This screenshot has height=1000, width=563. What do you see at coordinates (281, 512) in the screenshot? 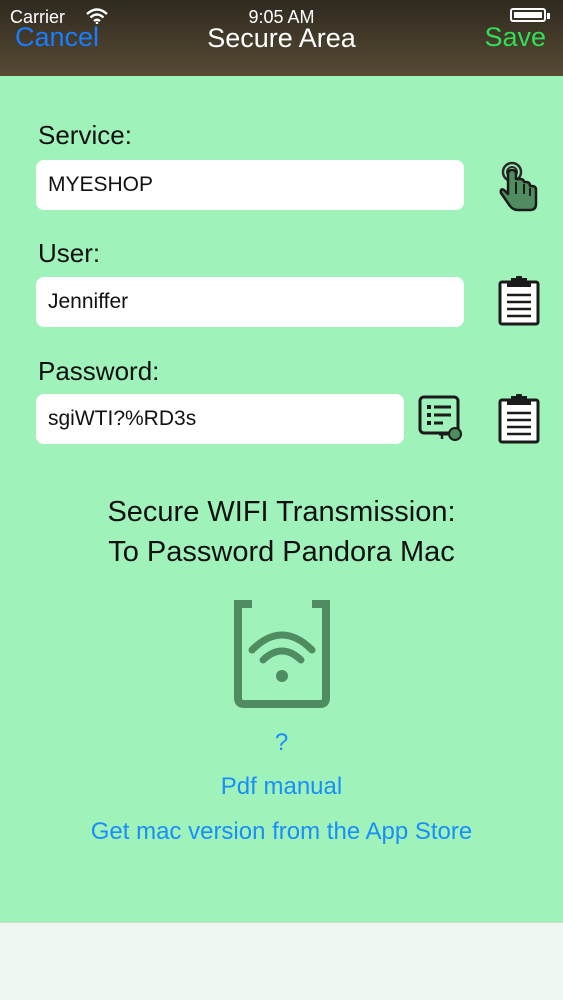
I see `transmission-line-1: Secure WIFI Transmission:` at bounding box center [281, 512].